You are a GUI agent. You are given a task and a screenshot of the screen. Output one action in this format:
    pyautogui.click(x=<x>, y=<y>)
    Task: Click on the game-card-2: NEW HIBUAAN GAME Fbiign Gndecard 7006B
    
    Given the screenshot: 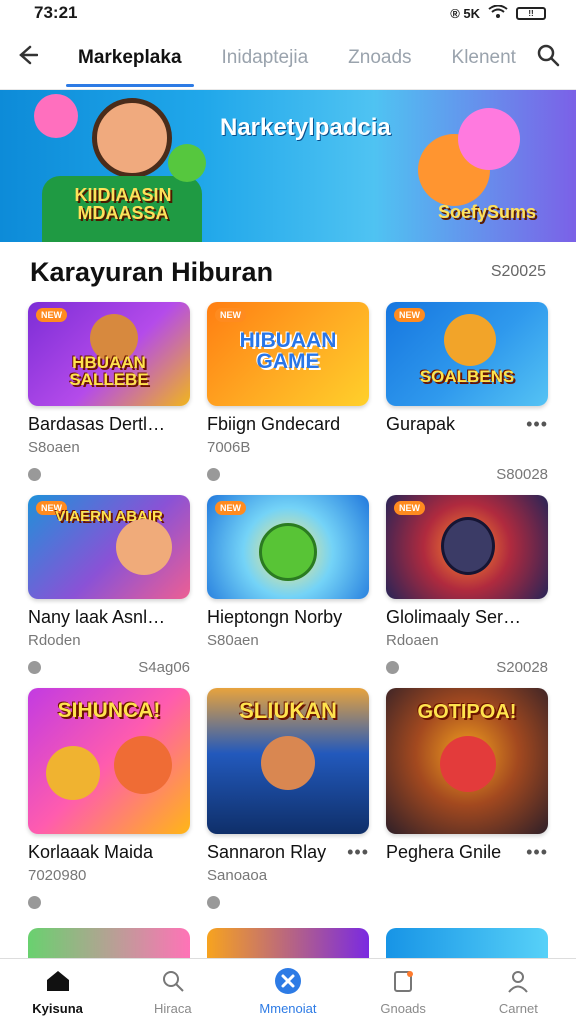 What is the action you would take?
    pyautogui.click(x=288, y=392)
    